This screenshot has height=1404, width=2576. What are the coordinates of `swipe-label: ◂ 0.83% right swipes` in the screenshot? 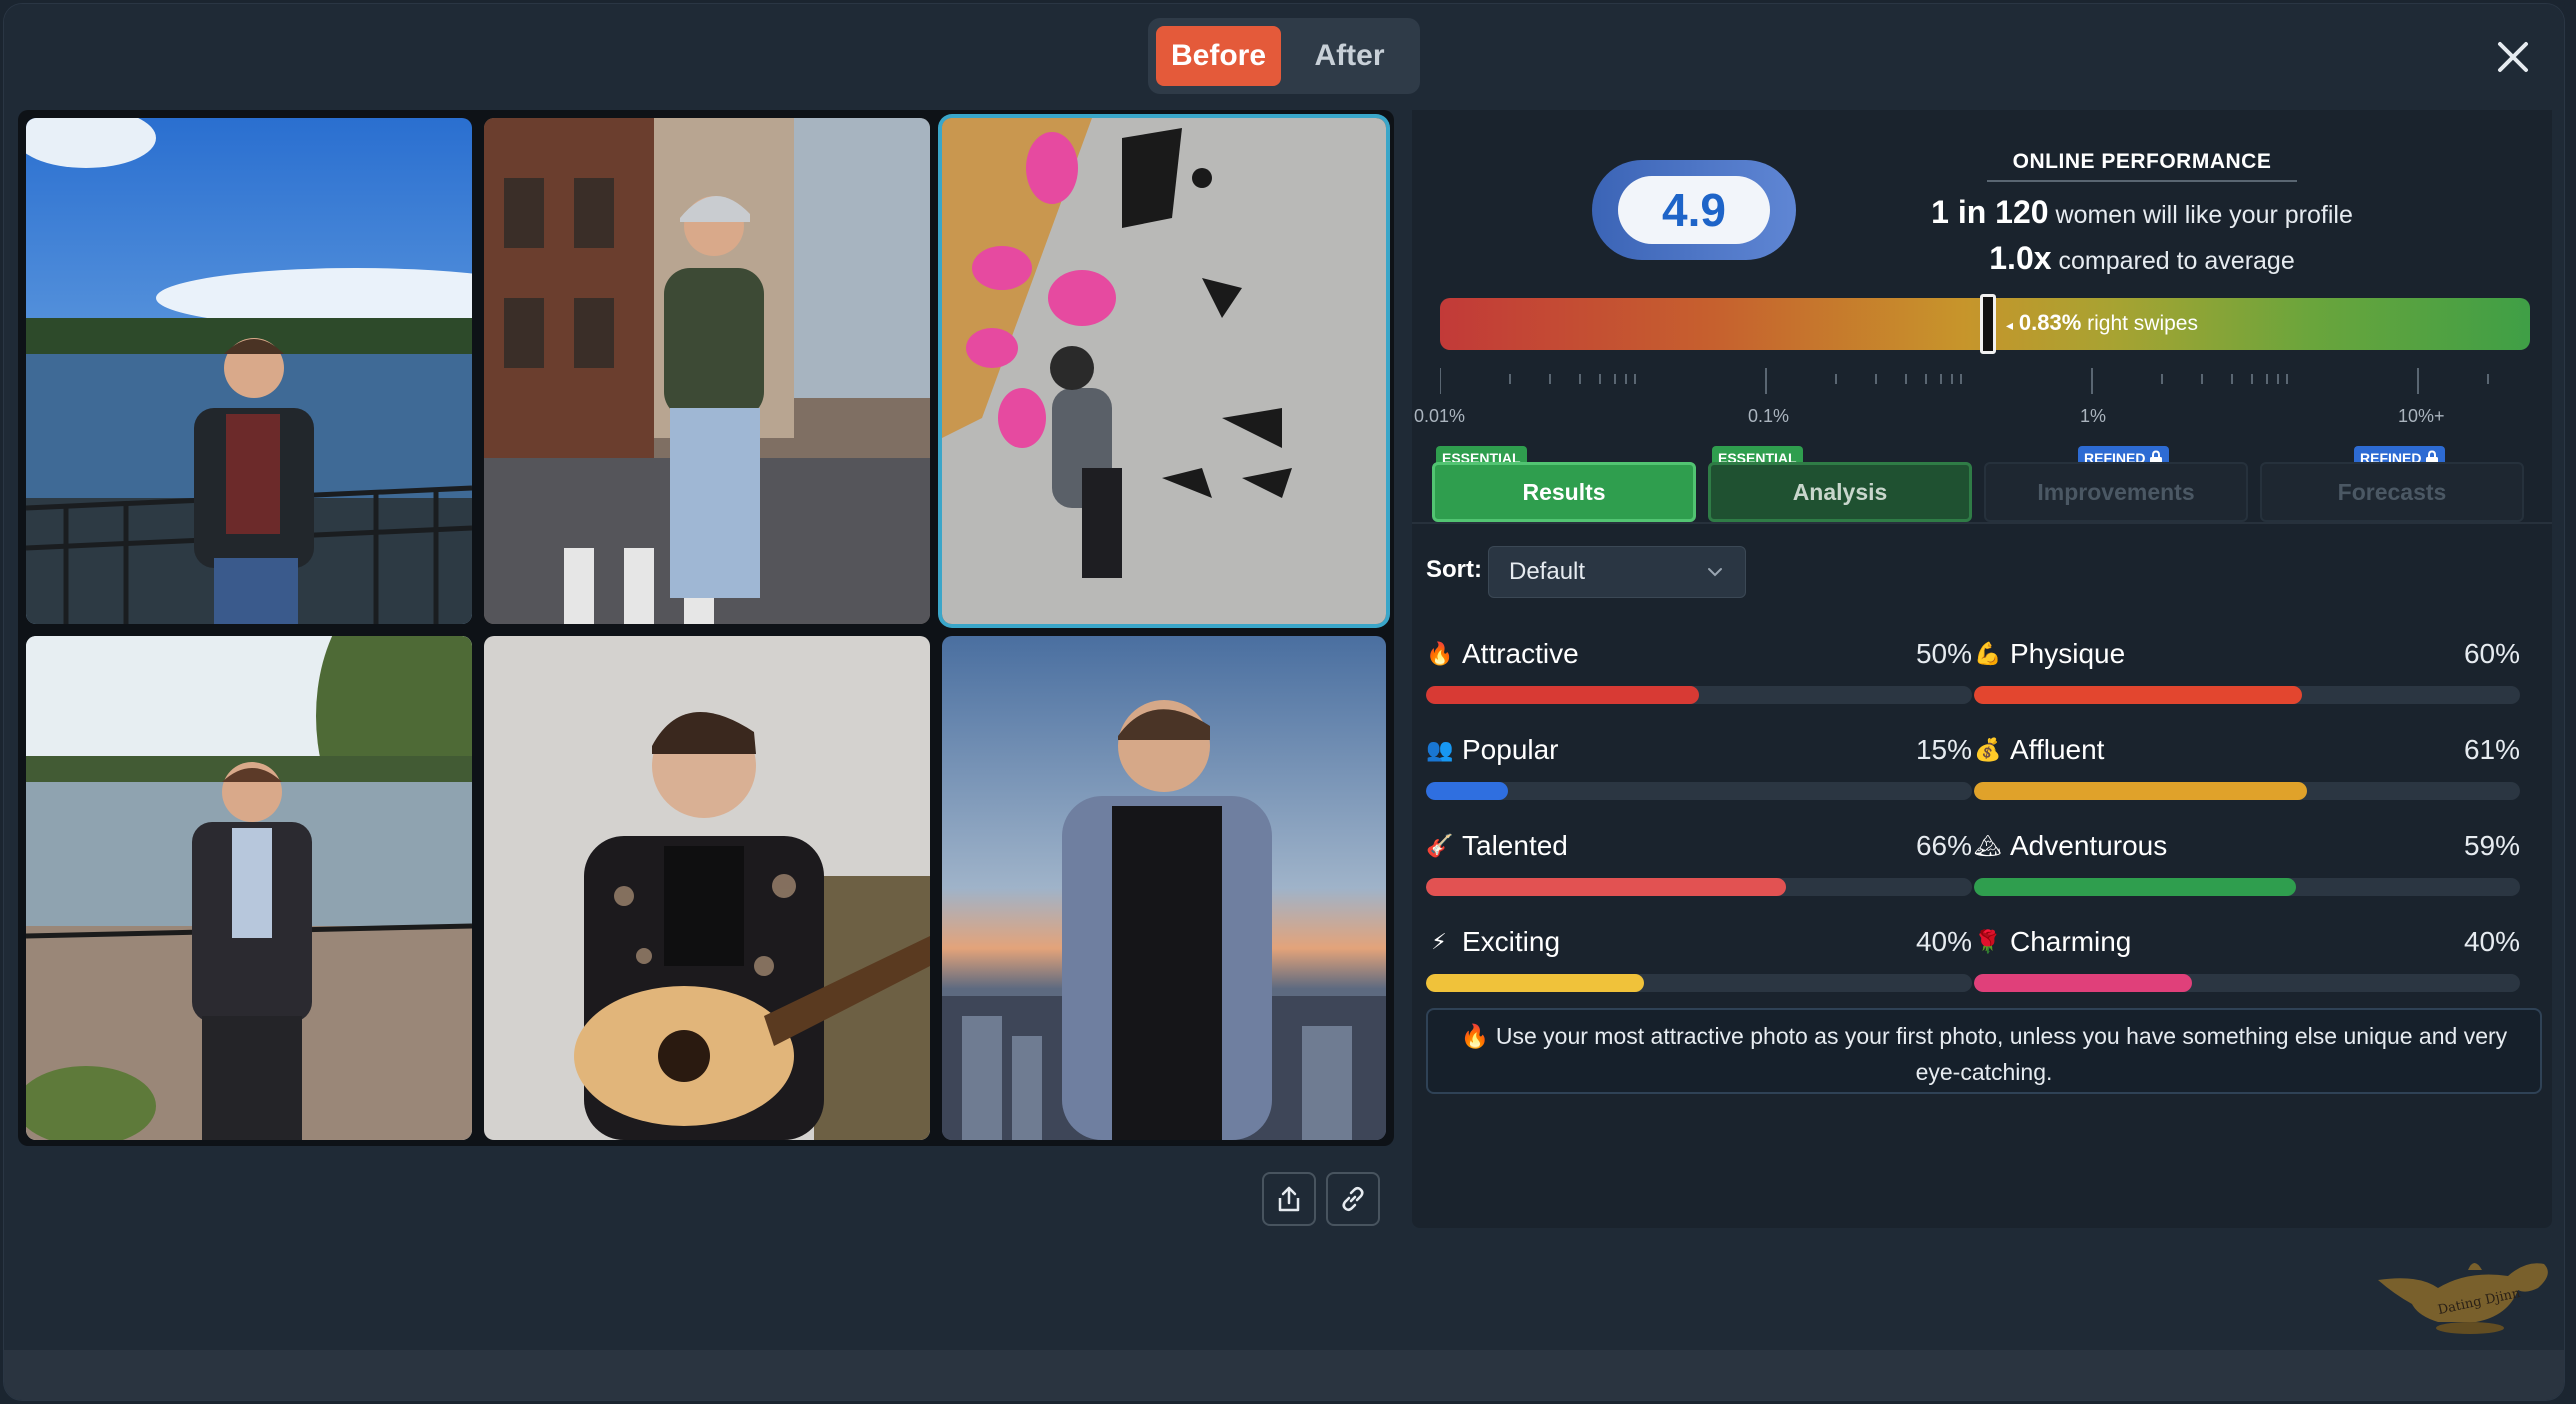 It's located at (2102, 322).